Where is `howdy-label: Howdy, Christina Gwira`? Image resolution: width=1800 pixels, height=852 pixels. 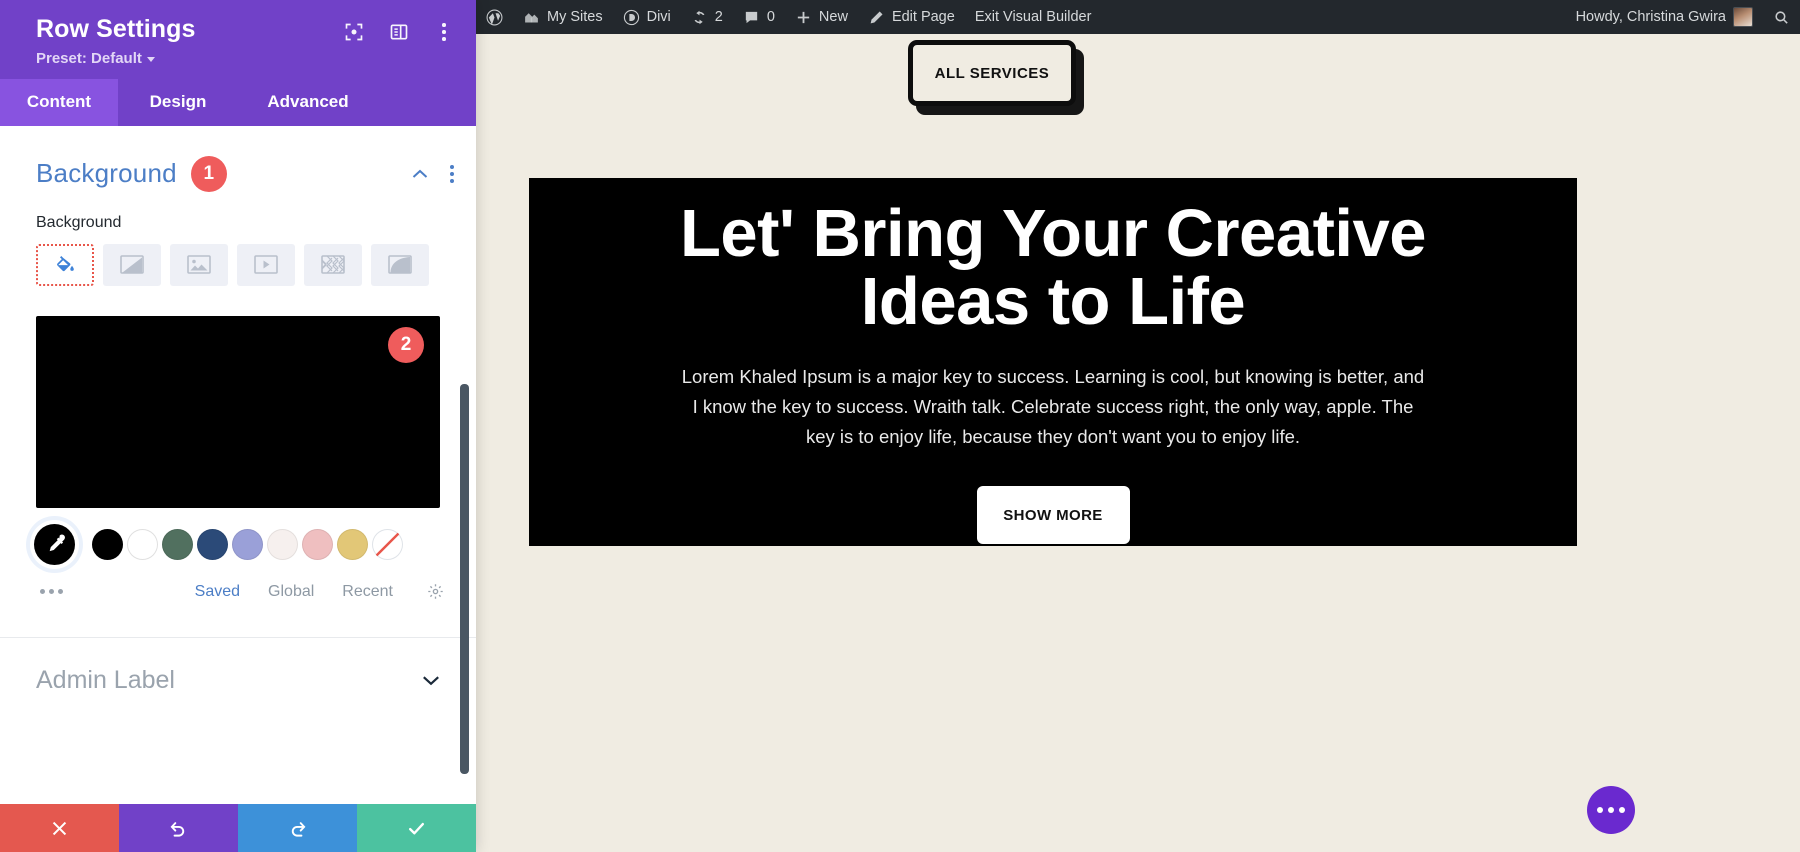
howdy-label: Howdy, Christina Gwira is located at coordinates (1650, 17).